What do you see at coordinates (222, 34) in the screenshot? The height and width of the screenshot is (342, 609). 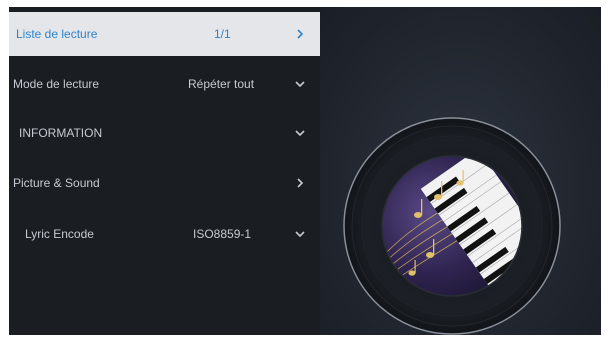 I see `menu-item-value: 1/1` at bounding box center [222, 34].